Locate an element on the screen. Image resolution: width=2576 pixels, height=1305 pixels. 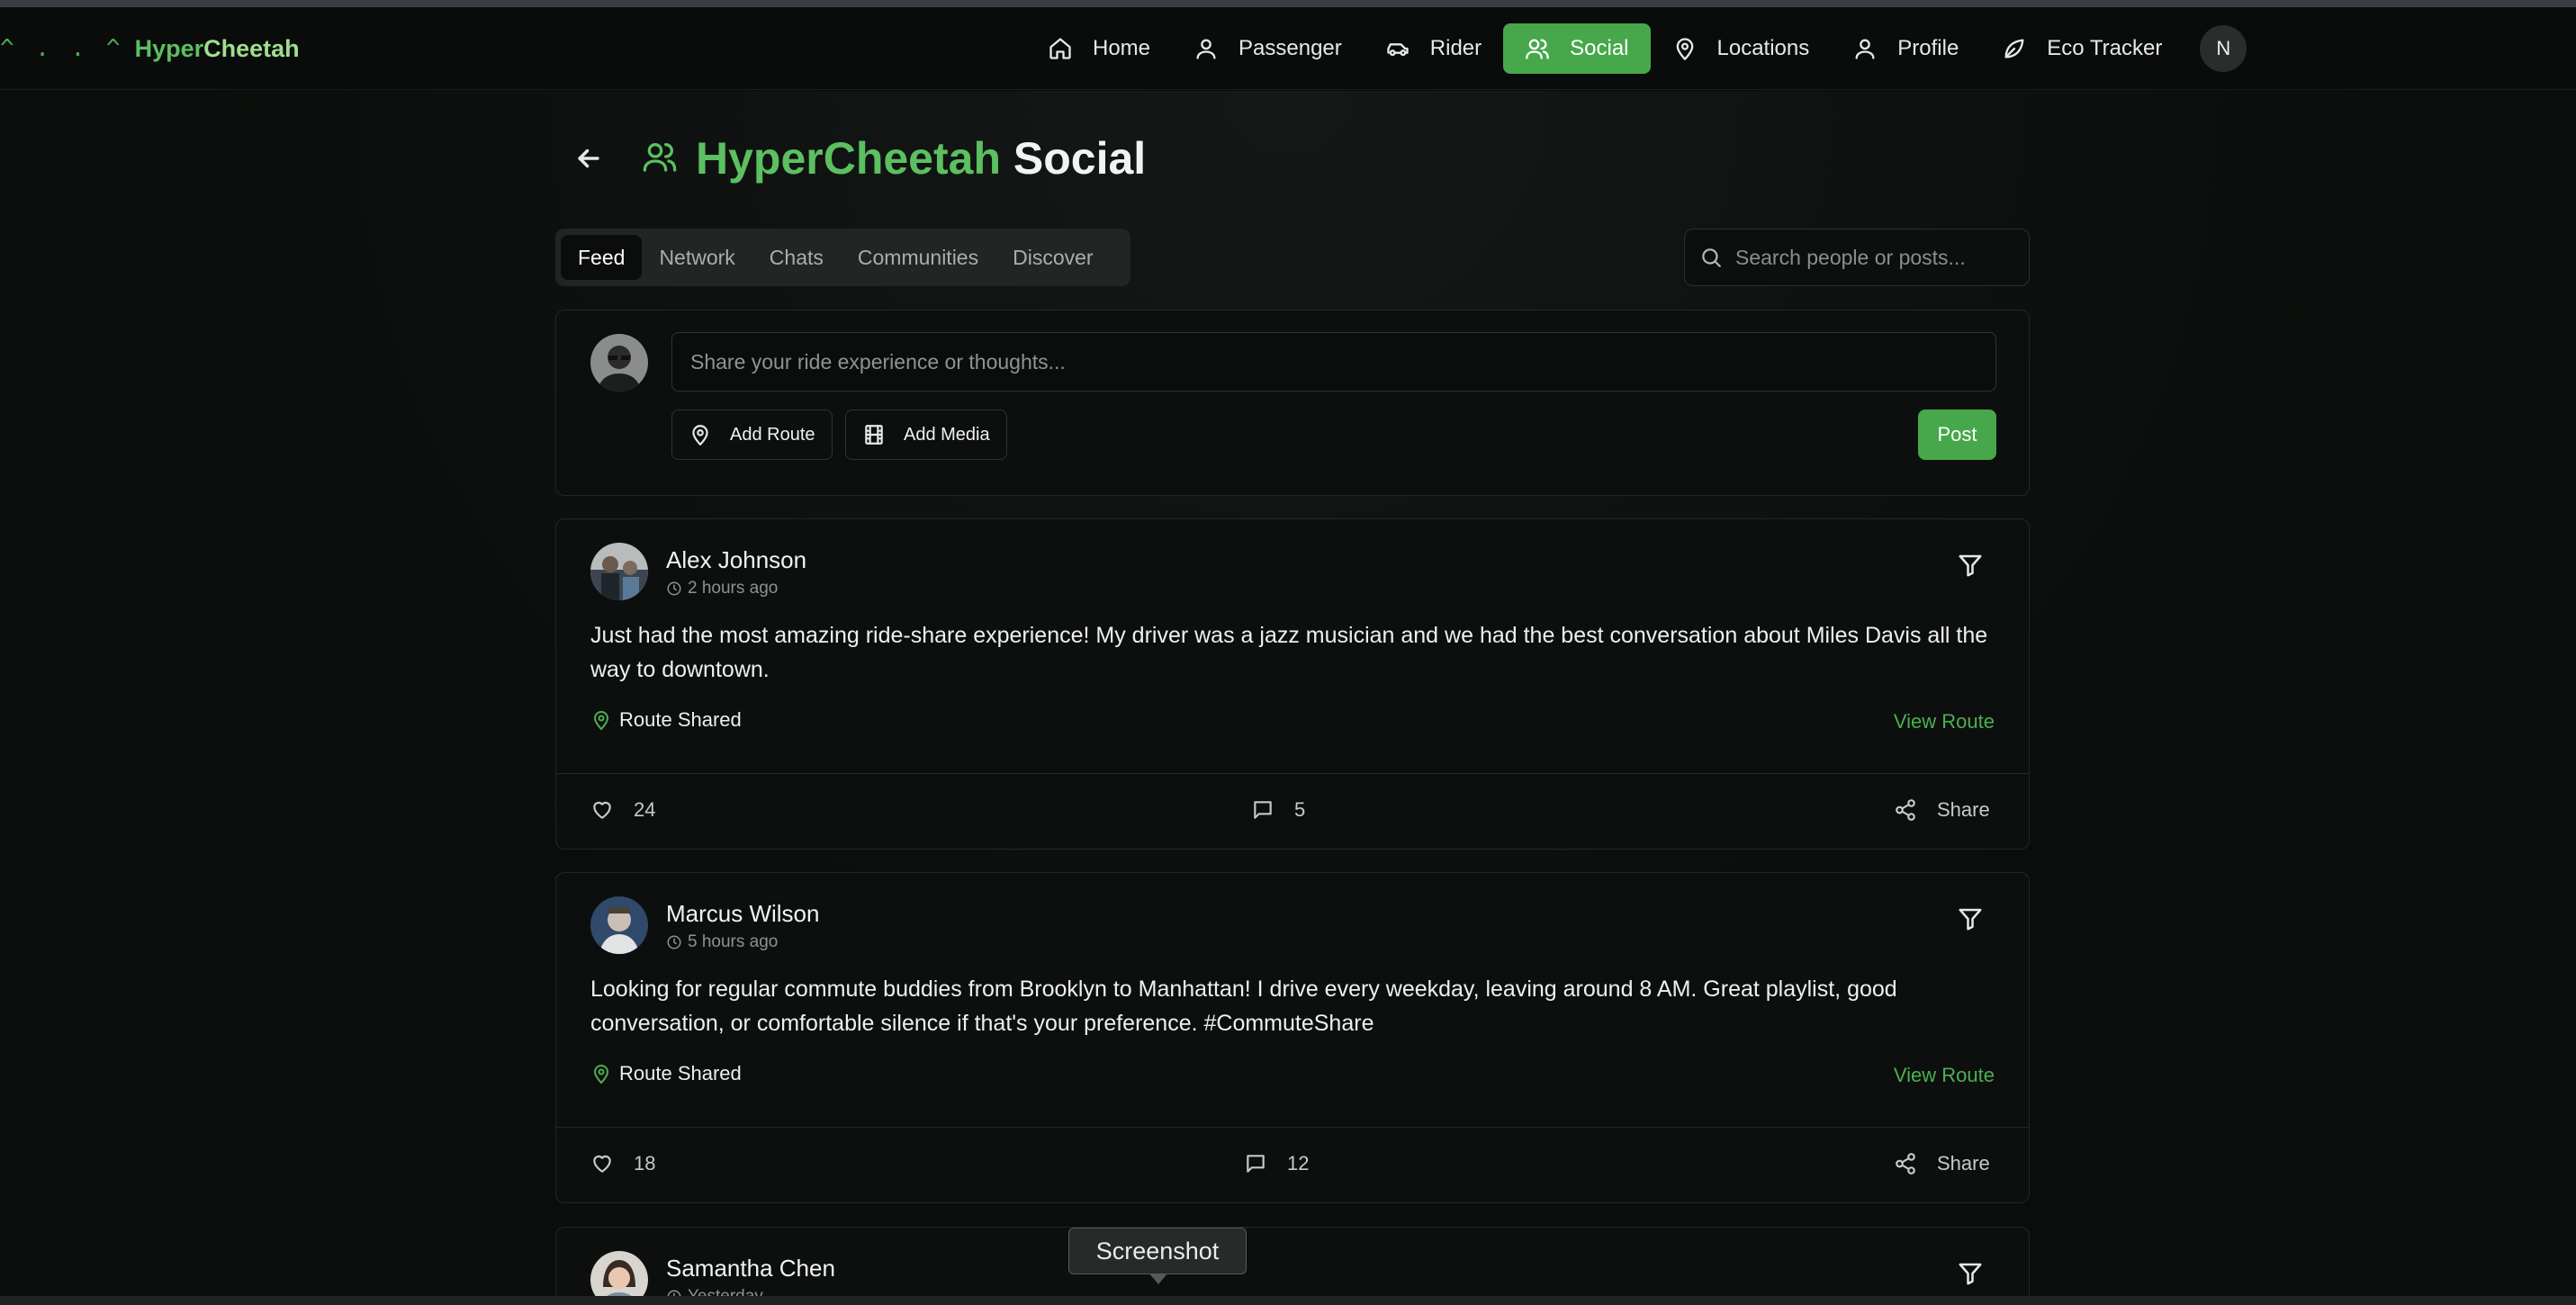
screenshot-tooltip: Screenshot is located at coordinates (1157, 1256).